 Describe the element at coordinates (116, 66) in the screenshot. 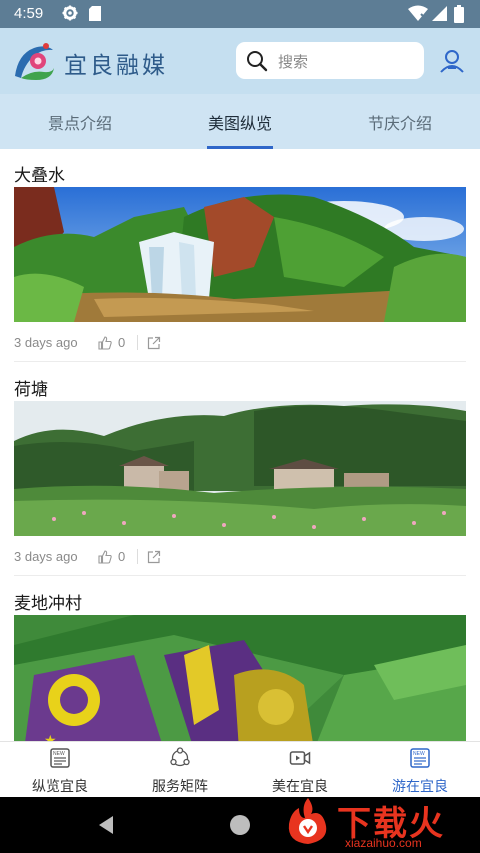

I see `app-name: 宜良融媒` at that location.